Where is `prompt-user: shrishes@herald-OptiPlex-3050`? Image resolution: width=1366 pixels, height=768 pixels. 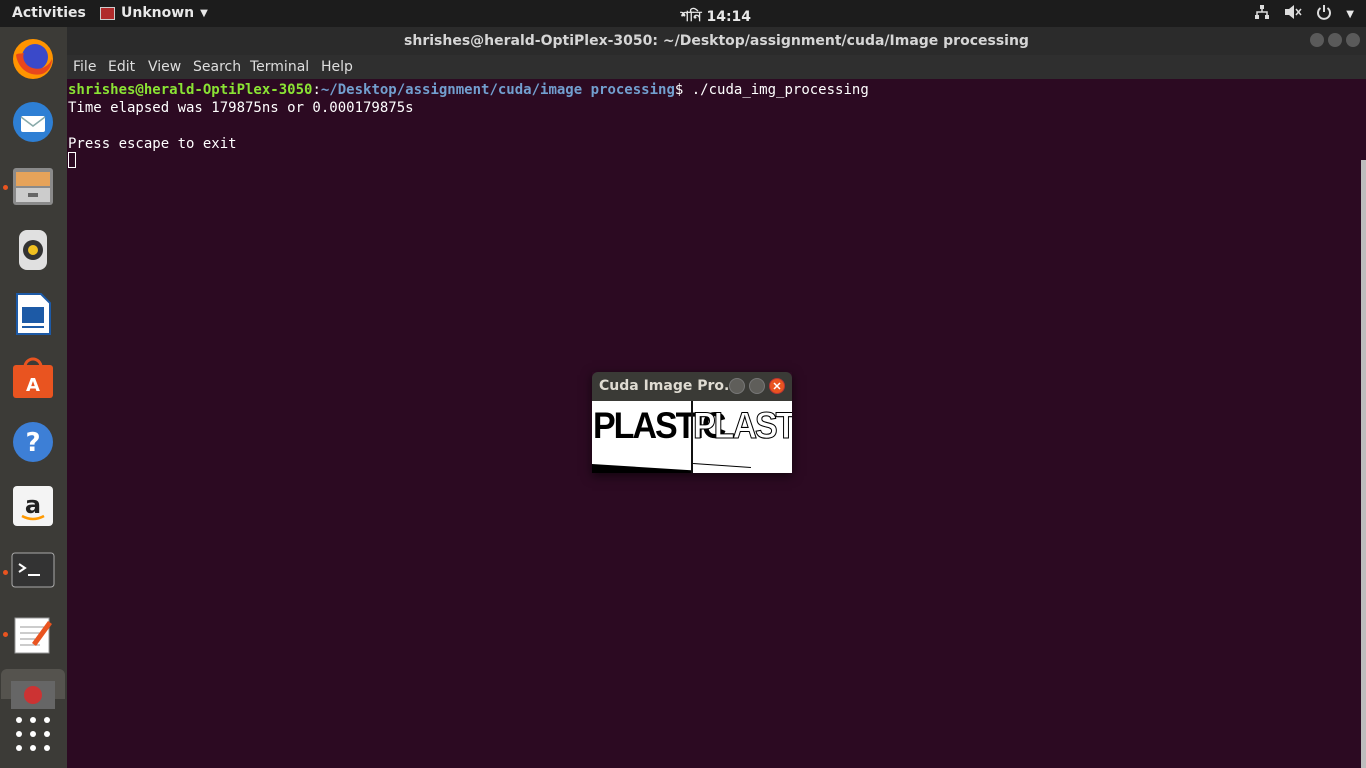 prompt-user: shrishes@herald-OptiPlex-3050 is located at coordinates (190, 90).